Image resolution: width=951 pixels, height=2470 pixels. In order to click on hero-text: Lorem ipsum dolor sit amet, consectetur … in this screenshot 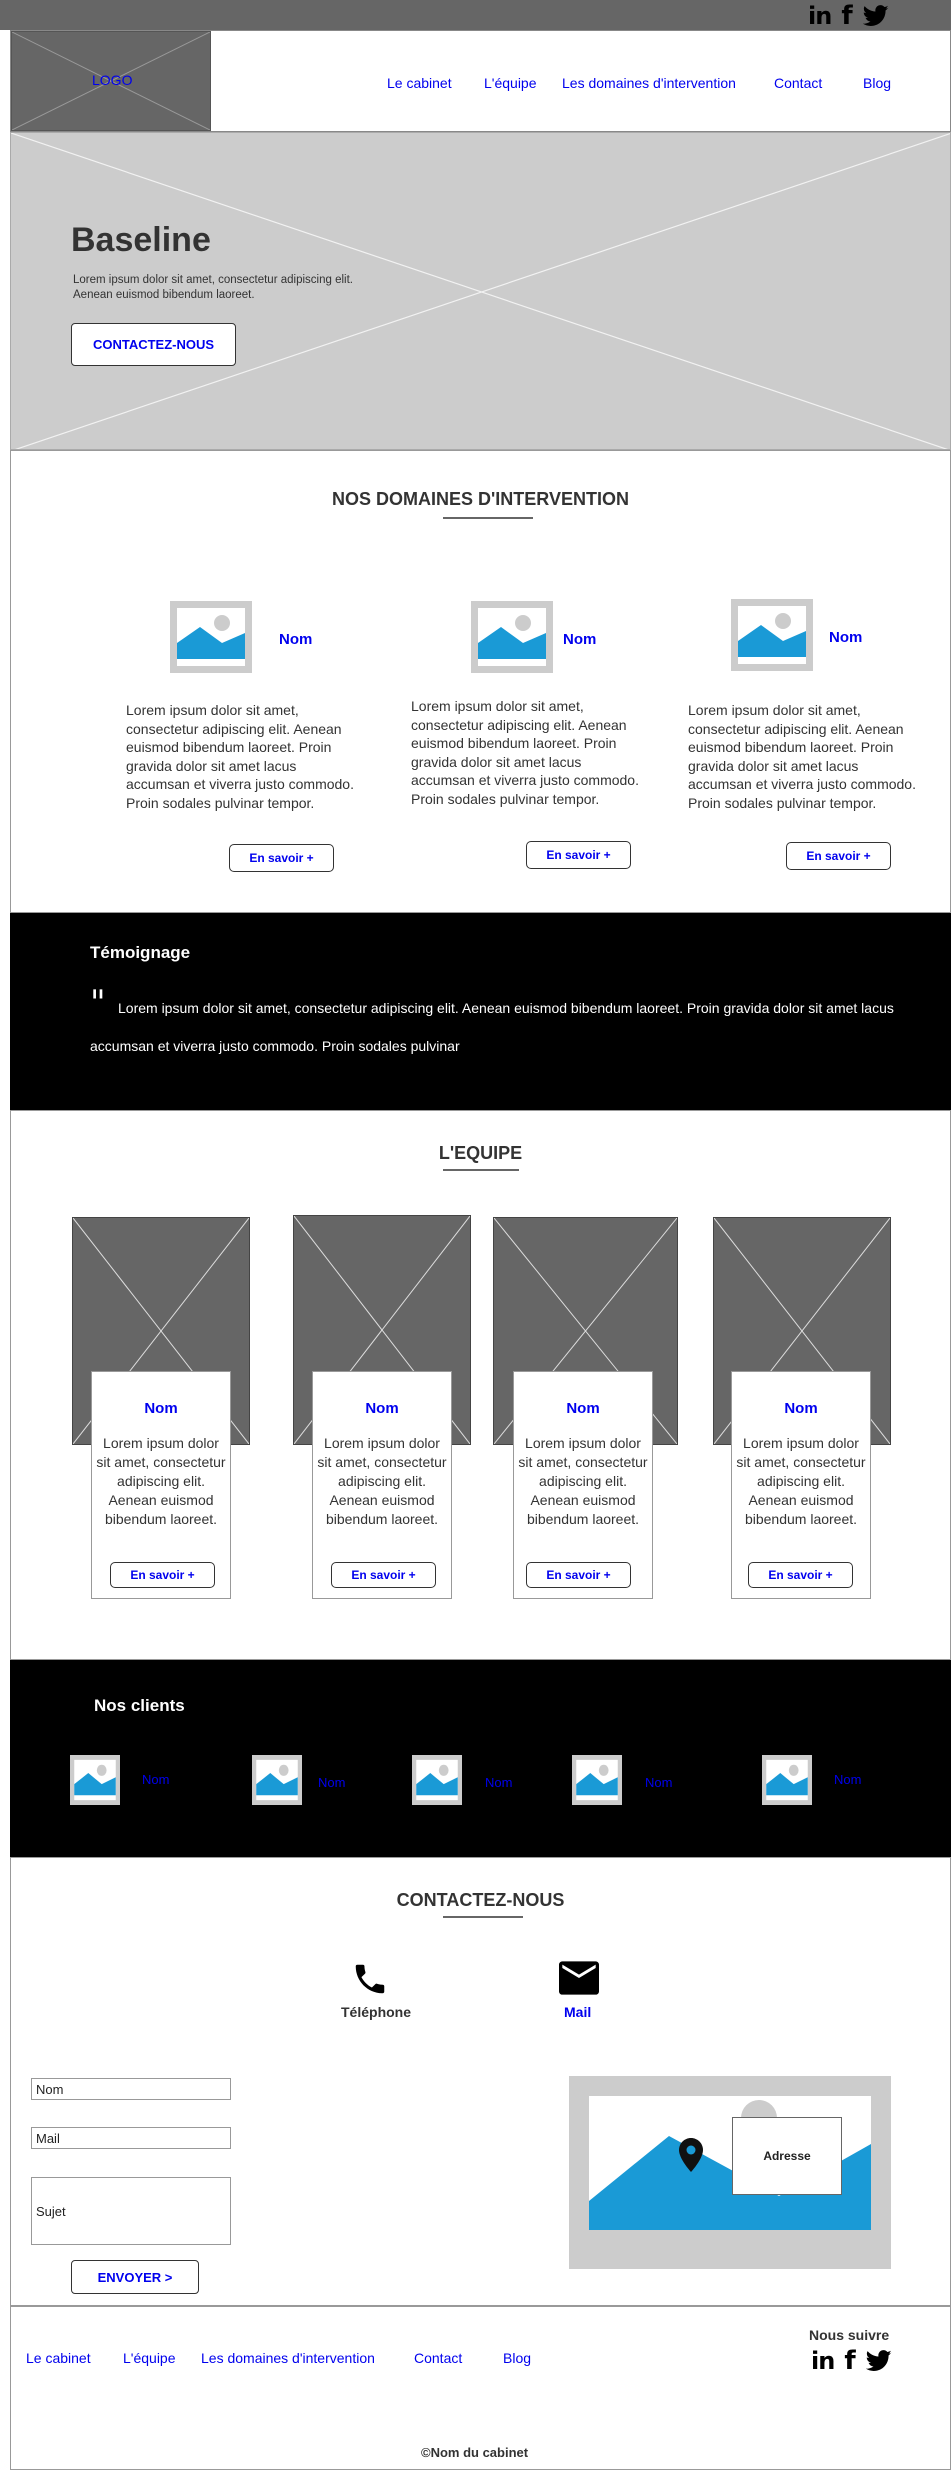, I will do `click(213, 287)`.